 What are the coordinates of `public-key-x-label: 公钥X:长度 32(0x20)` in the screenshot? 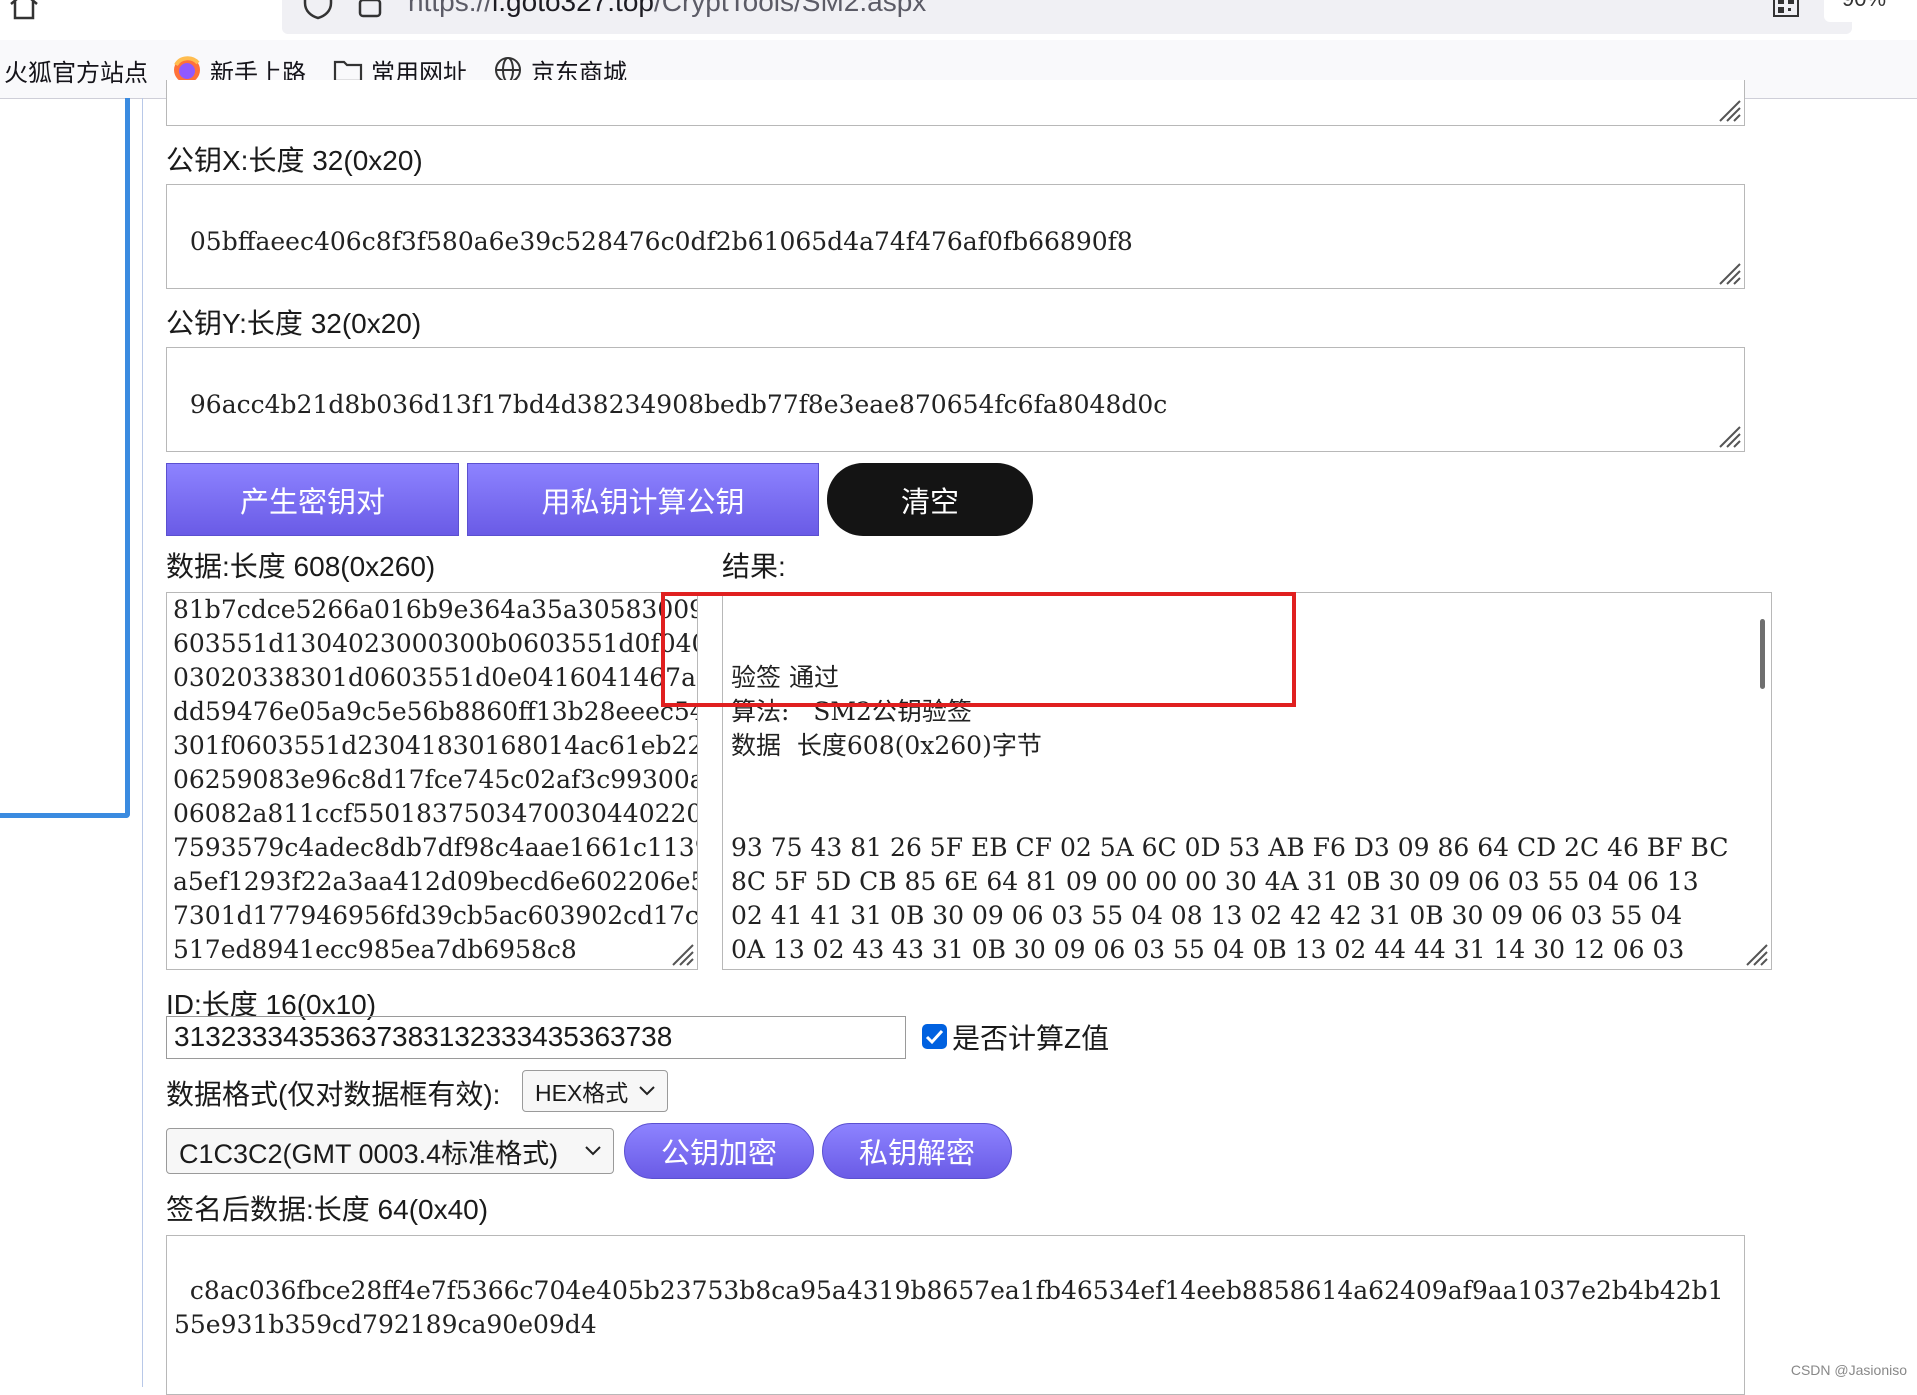 It's located at (294, 160).